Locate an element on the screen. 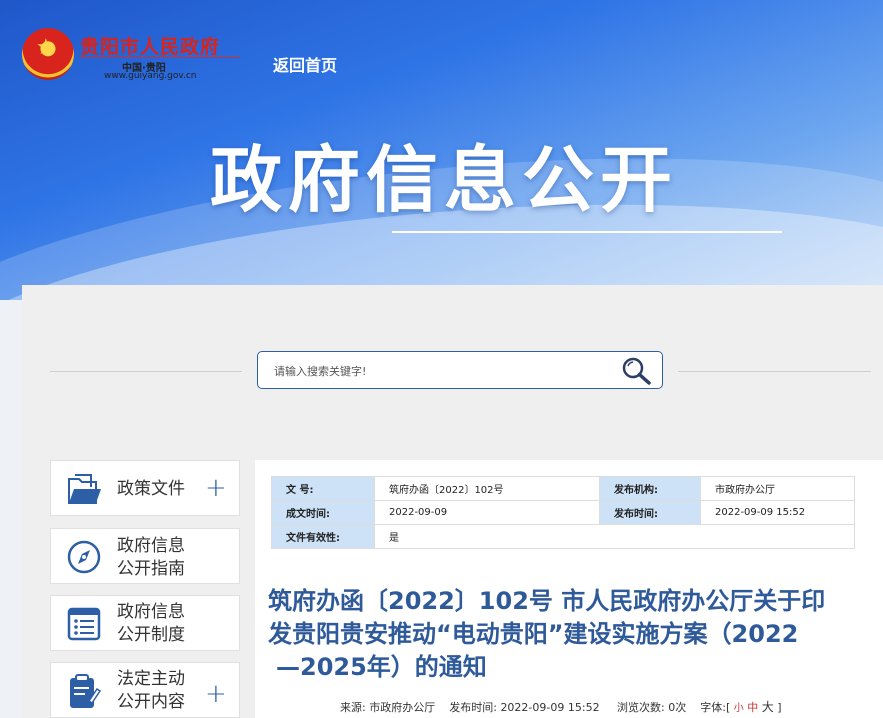 This screenshot has width=883, height=718. logo-url: www.guiyang.gov.cn is located at coordinates (150, 76).